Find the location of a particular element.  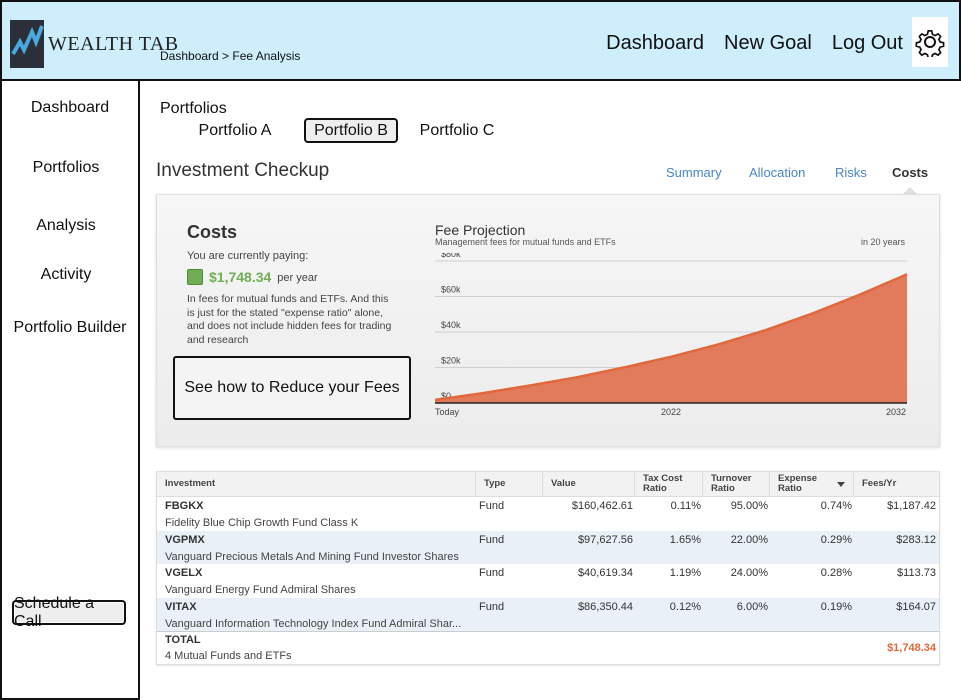

x-tick-label: 2032 is located at coordinates (896, 412).